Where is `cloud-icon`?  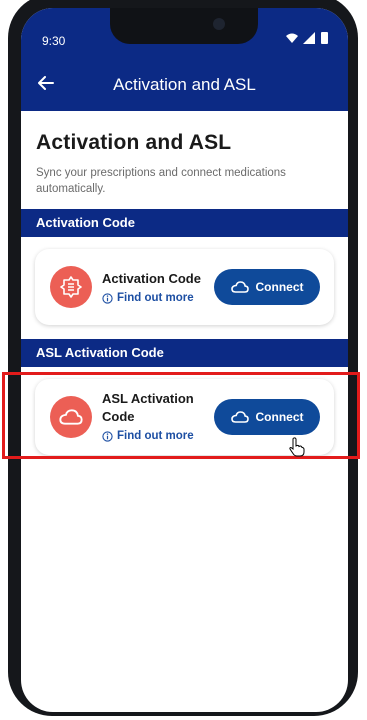 cloud-icon is located at coordinates (239, 287).